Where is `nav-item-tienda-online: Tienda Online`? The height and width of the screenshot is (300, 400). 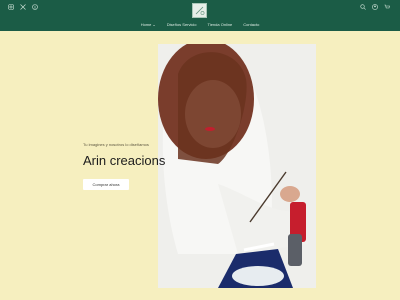 nav-item-tienda-online: Tienda Online is located at coordinates (220, 25).